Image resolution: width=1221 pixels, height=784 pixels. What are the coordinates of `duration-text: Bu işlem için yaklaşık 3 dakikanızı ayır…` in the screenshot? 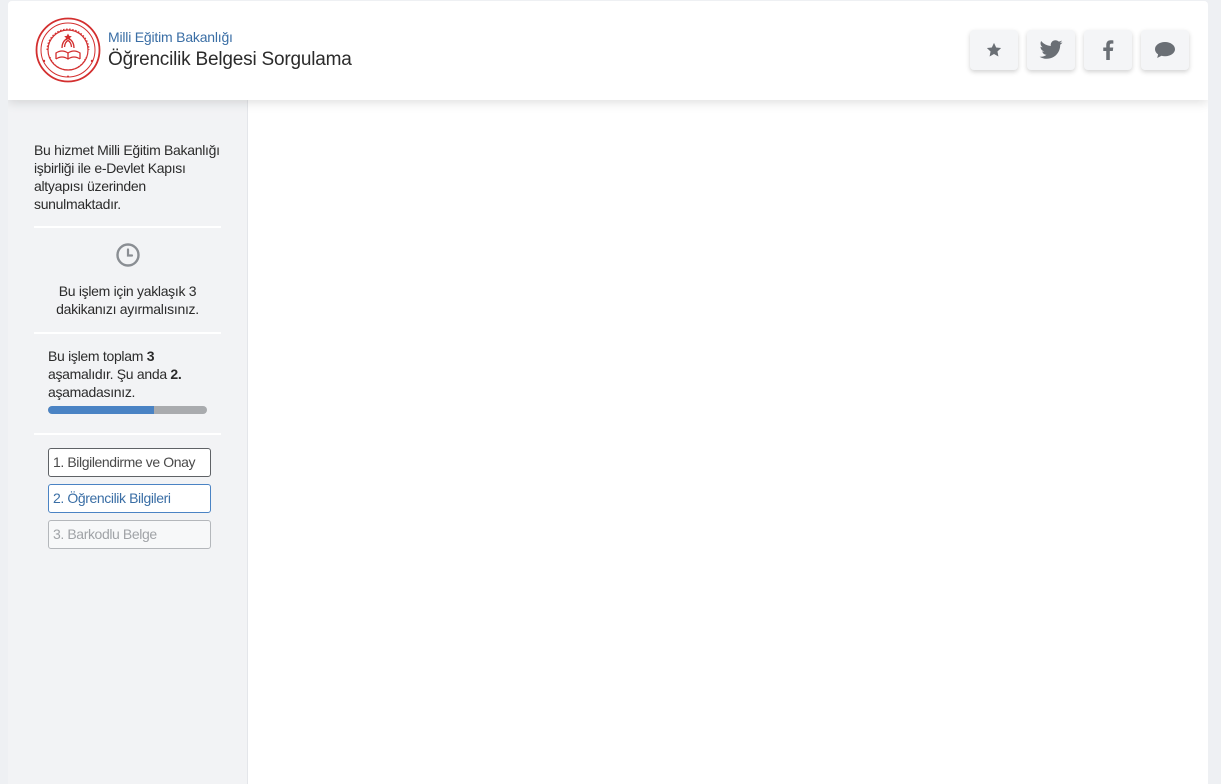 It's located at (127, 300).